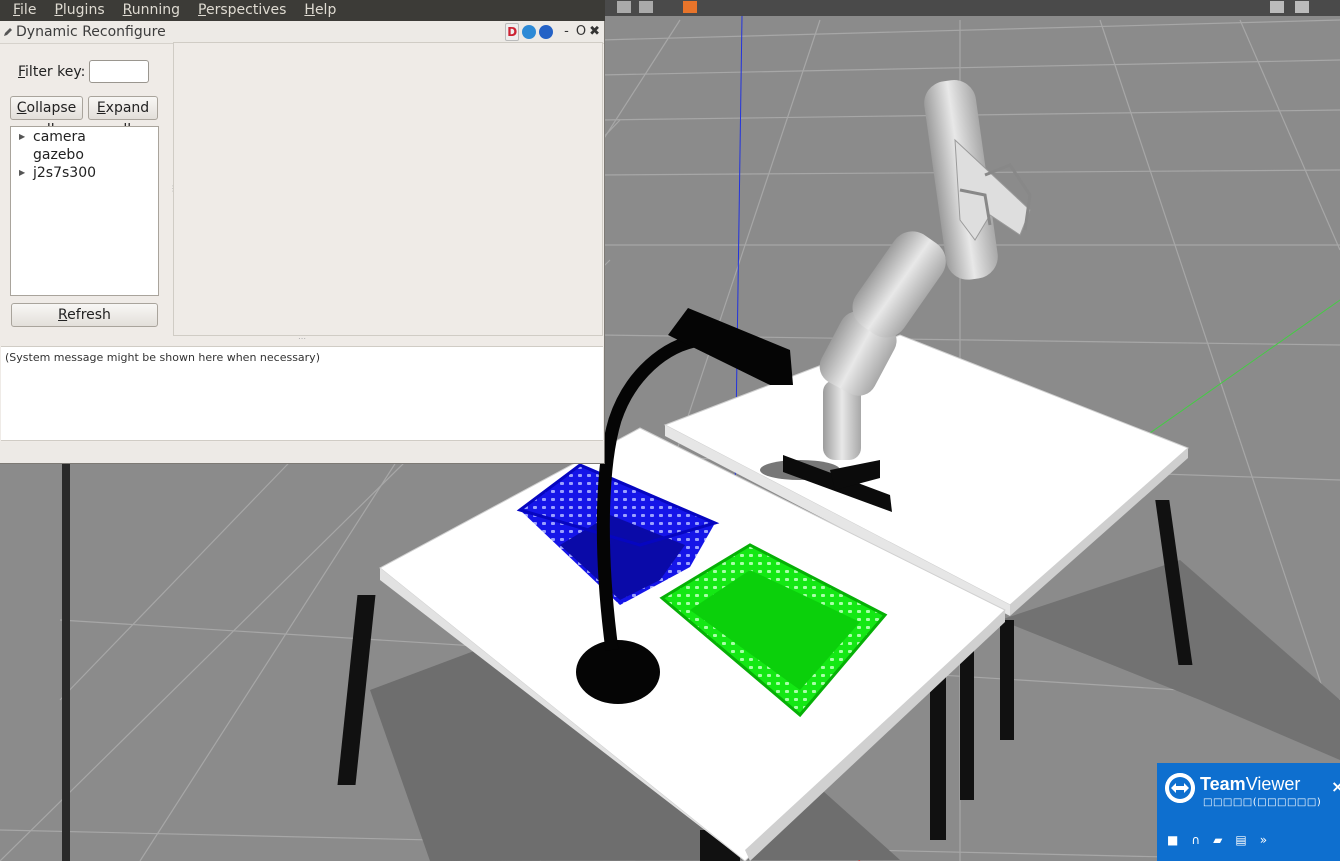 The height and width of the screenshot is (861, 1340). I want to click on filter-key-mnemonic: F, so click(22, 72).